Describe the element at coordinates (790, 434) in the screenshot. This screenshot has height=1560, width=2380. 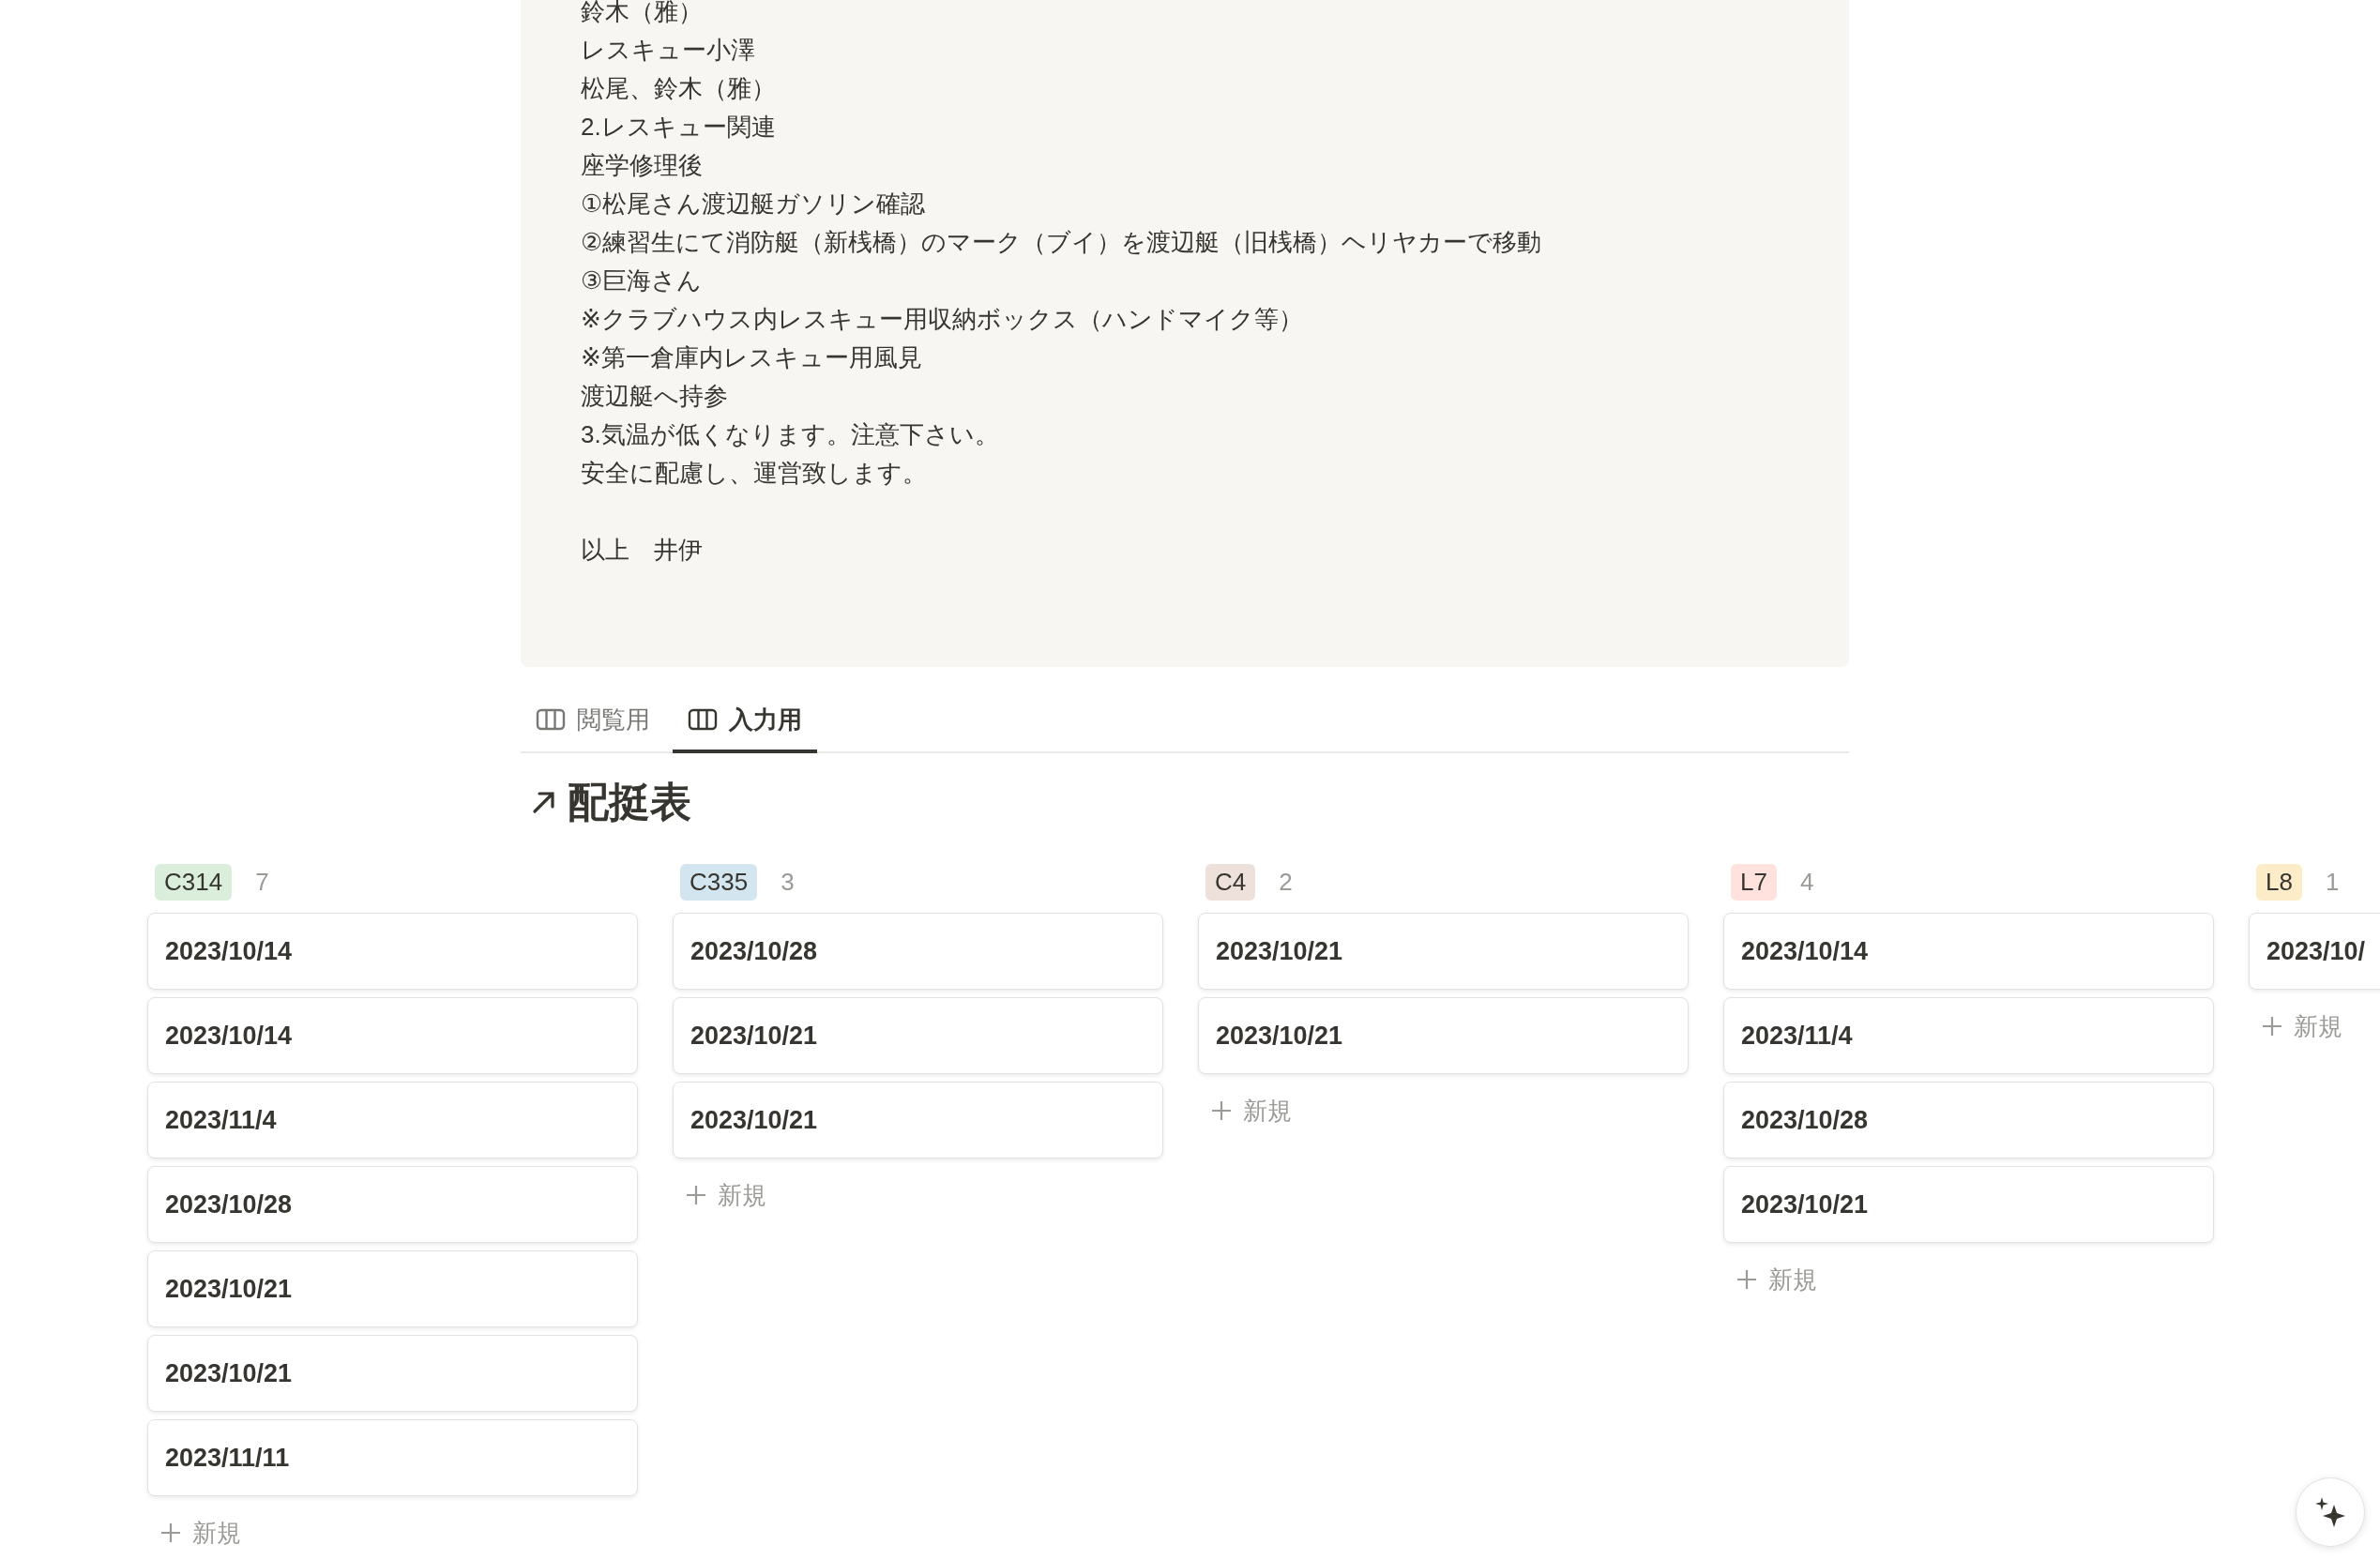
I see `note-line: 3.気温が低くなります。注意下さい。` at that location.